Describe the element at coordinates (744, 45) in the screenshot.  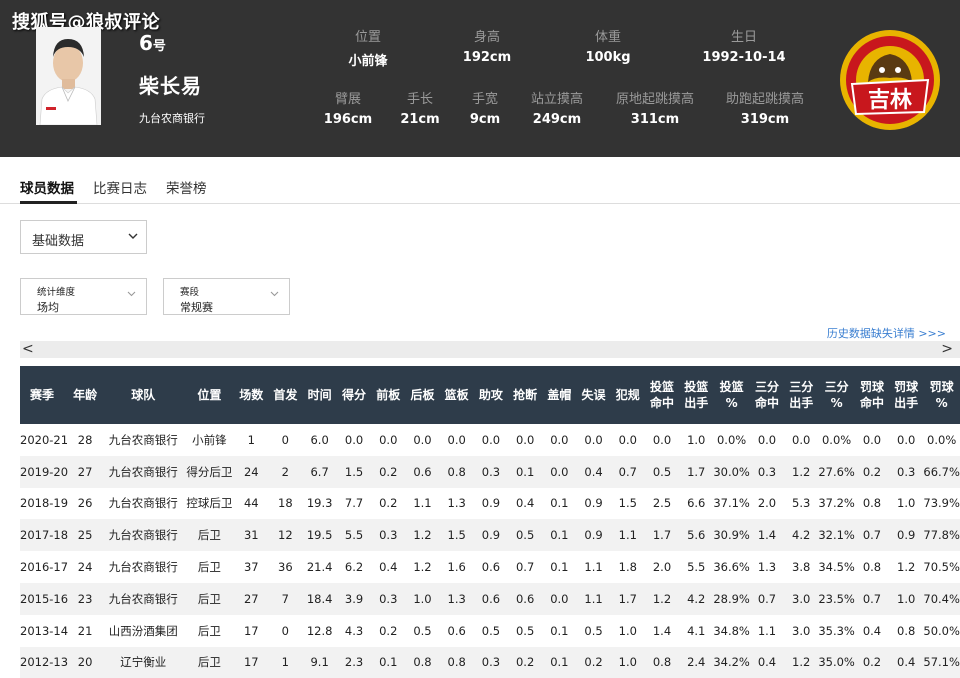
I see `stat-birthday: 生日 1992-10-14` at that location.